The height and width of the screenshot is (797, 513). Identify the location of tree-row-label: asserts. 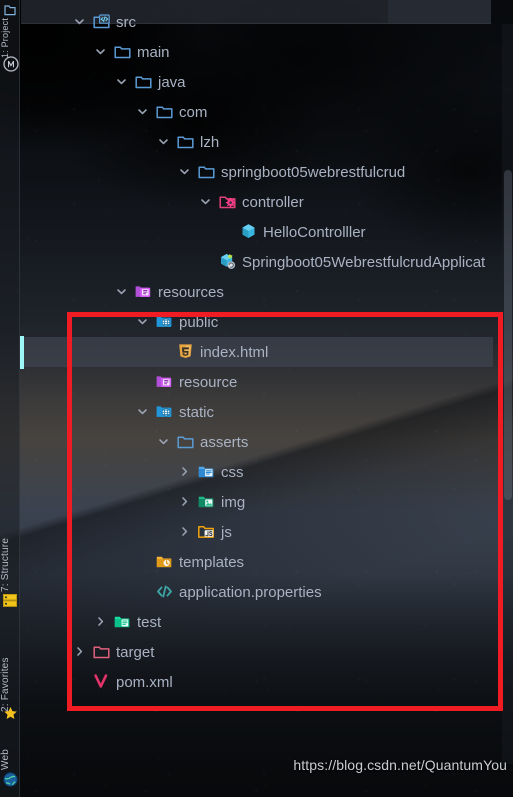
(224, 442).